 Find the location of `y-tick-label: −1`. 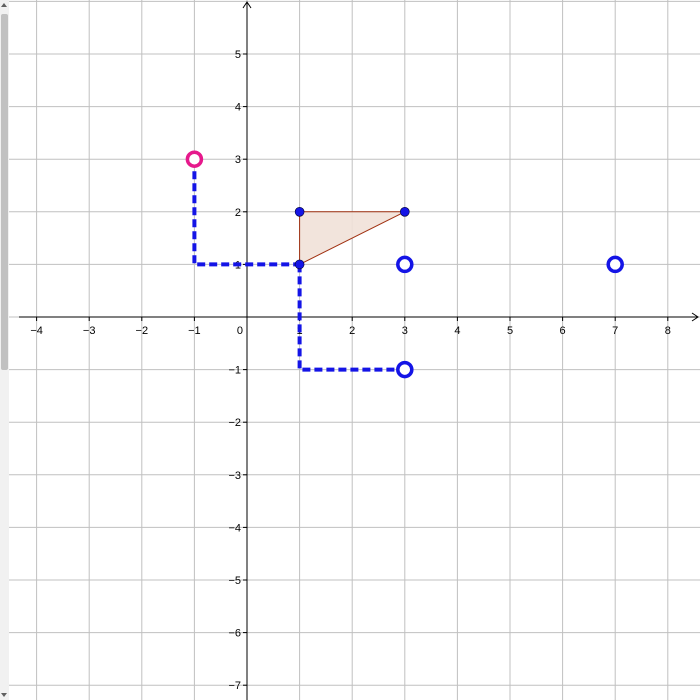

y-tick-label: −1 is located at coordinates (234, 371).